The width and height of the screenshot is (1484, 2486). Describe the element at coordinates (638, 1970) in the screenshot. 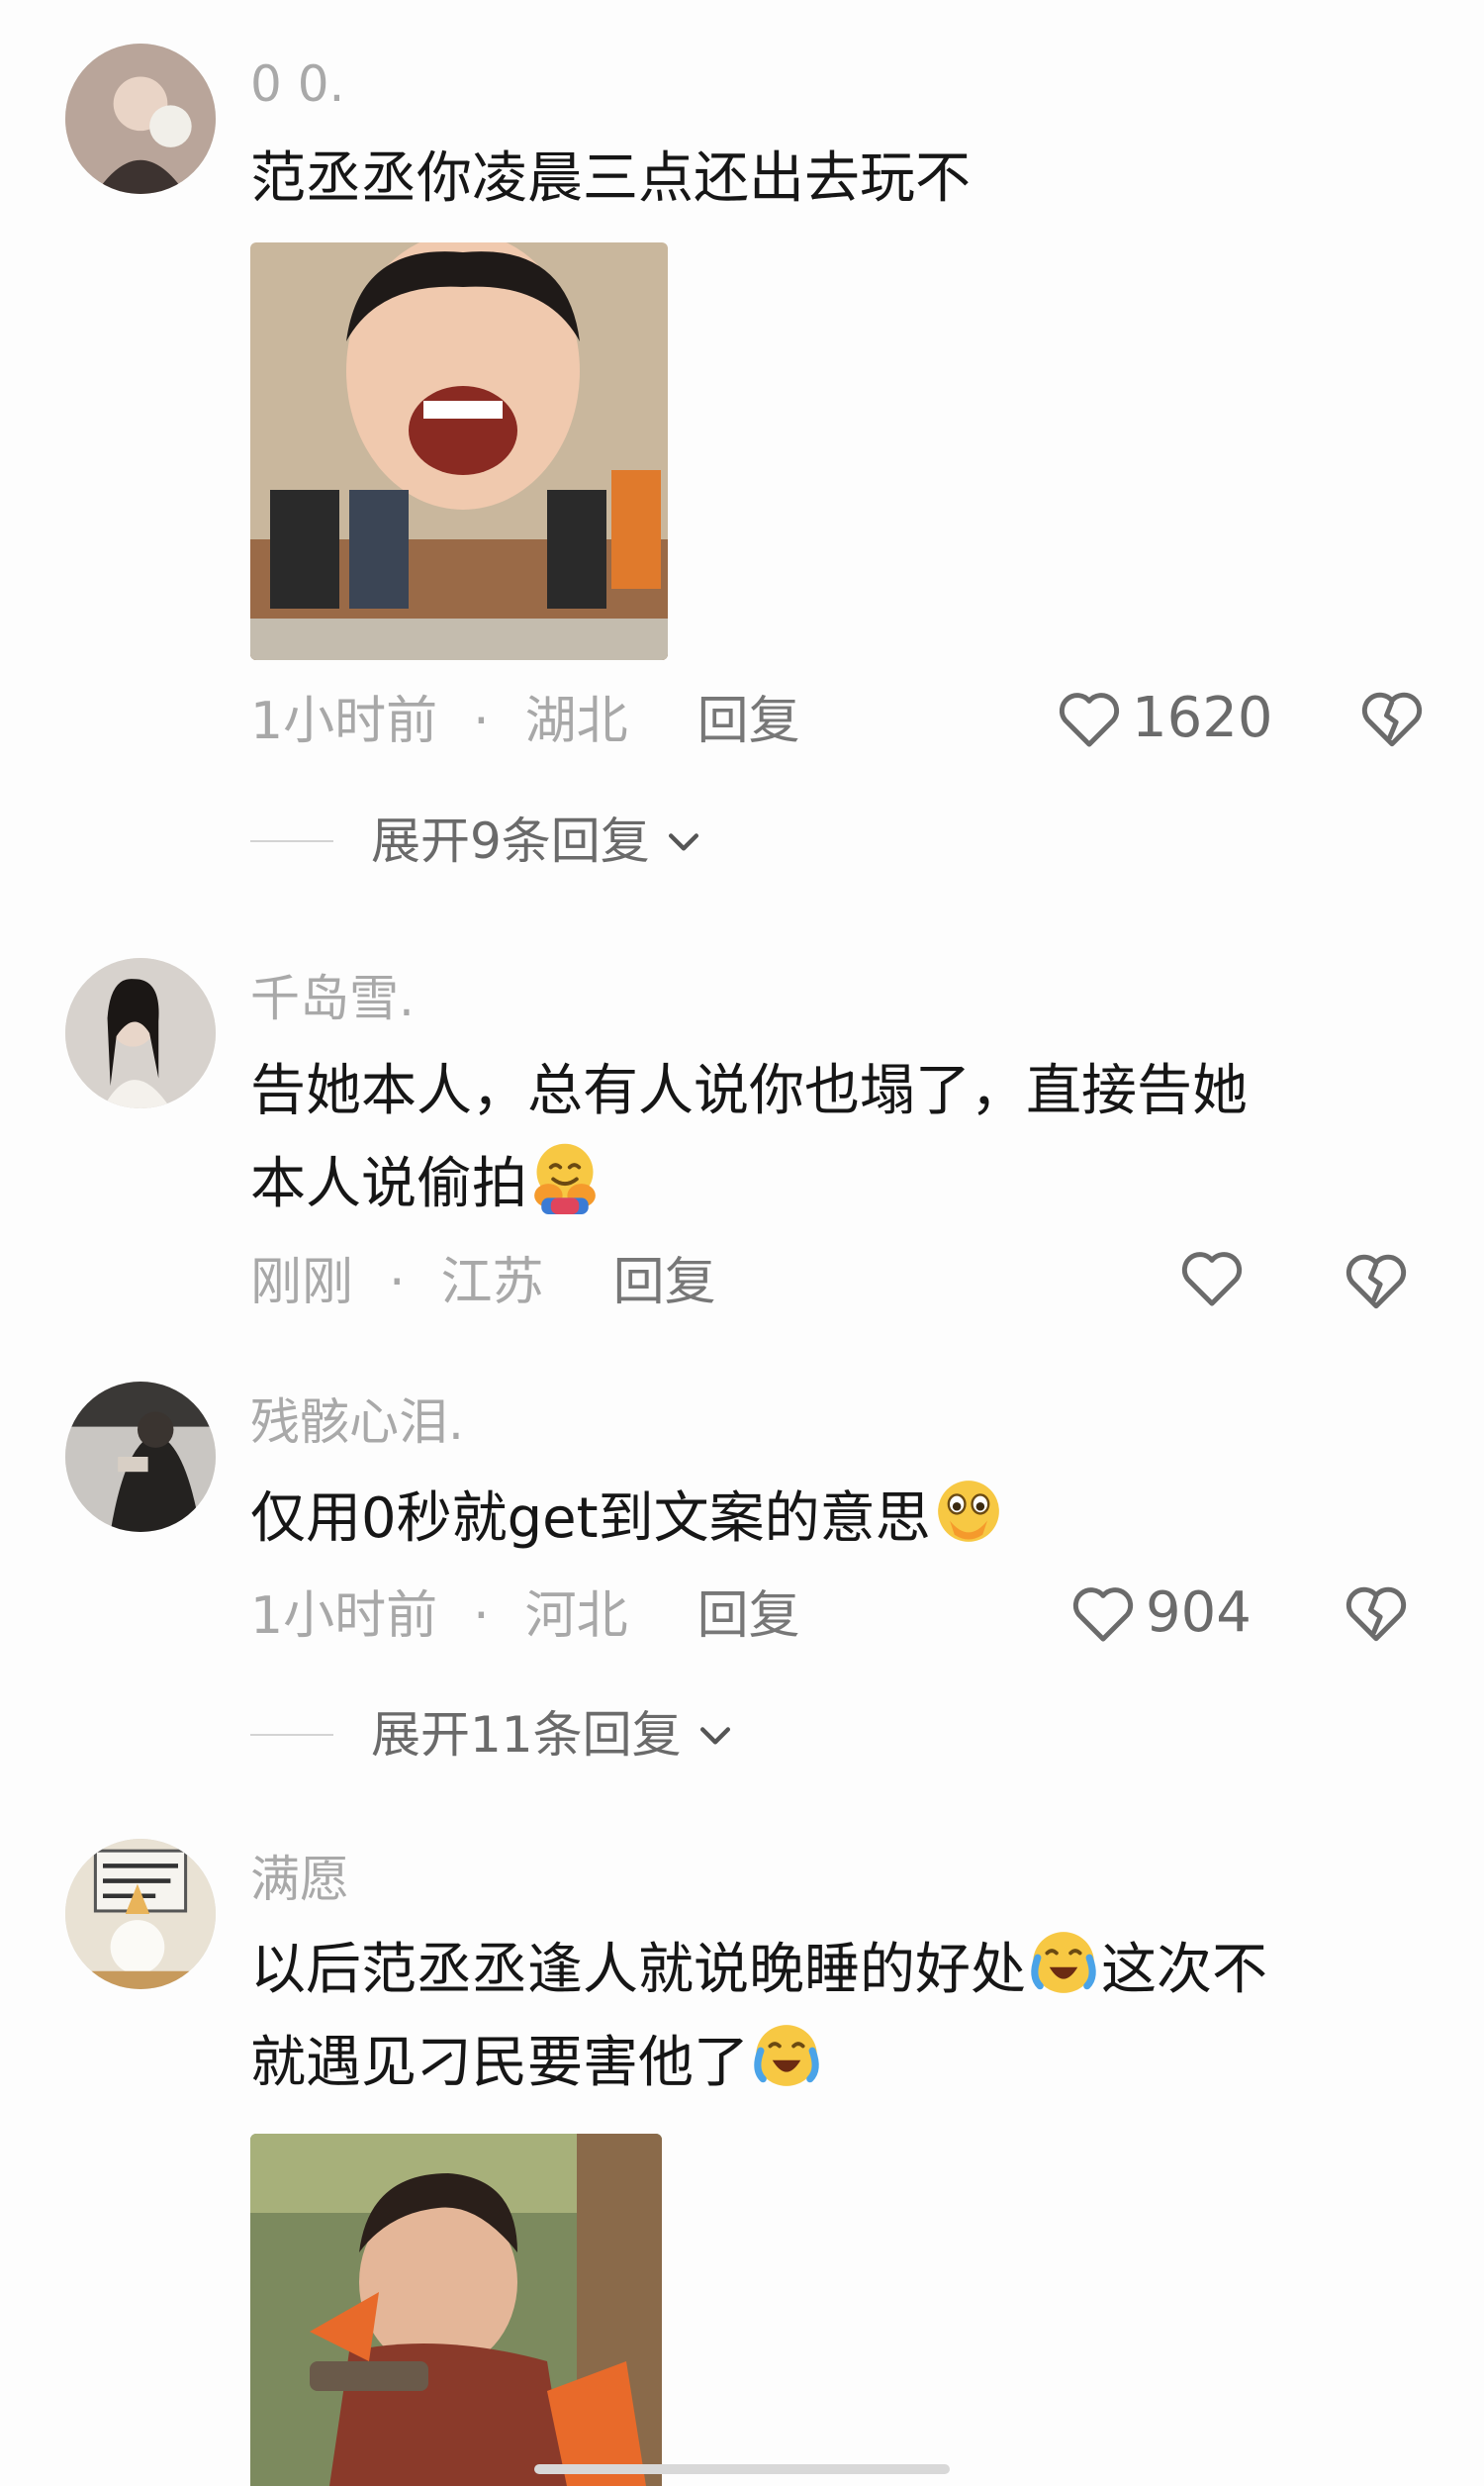

I see `comment-text-part: 以后范丞丞逢人就说晚睡的好处` at that location.